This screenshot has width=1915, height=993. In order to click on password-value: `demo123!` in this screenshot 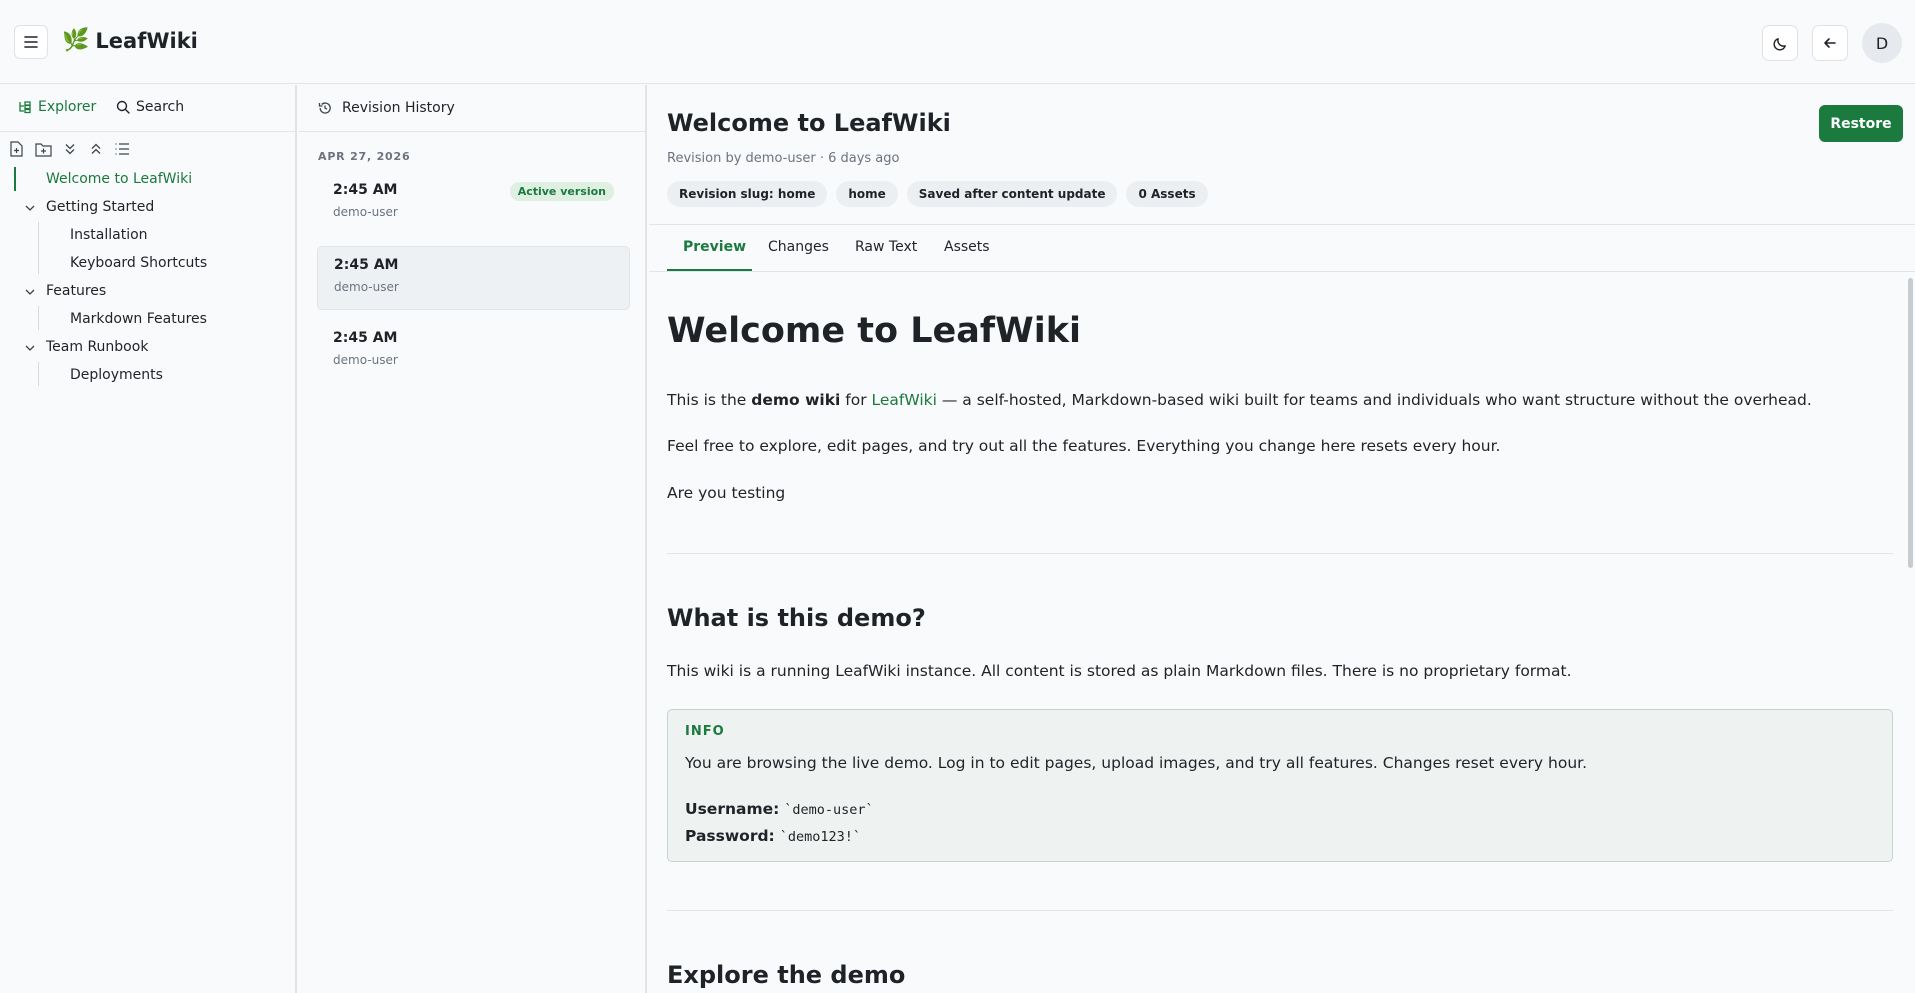, I will do `click(820, 837)`.